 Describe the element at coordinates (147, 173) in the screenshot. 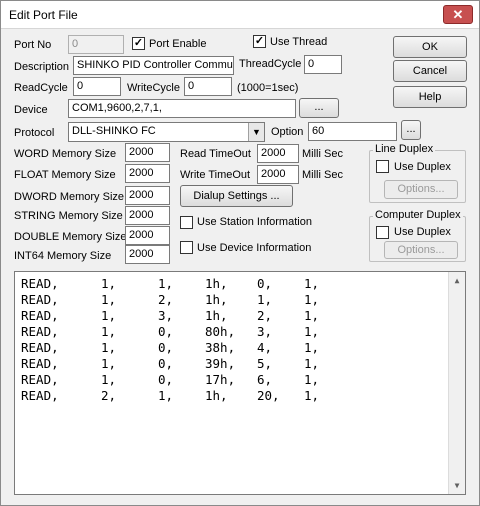

I see `float-memory-field: 2000` at that location.